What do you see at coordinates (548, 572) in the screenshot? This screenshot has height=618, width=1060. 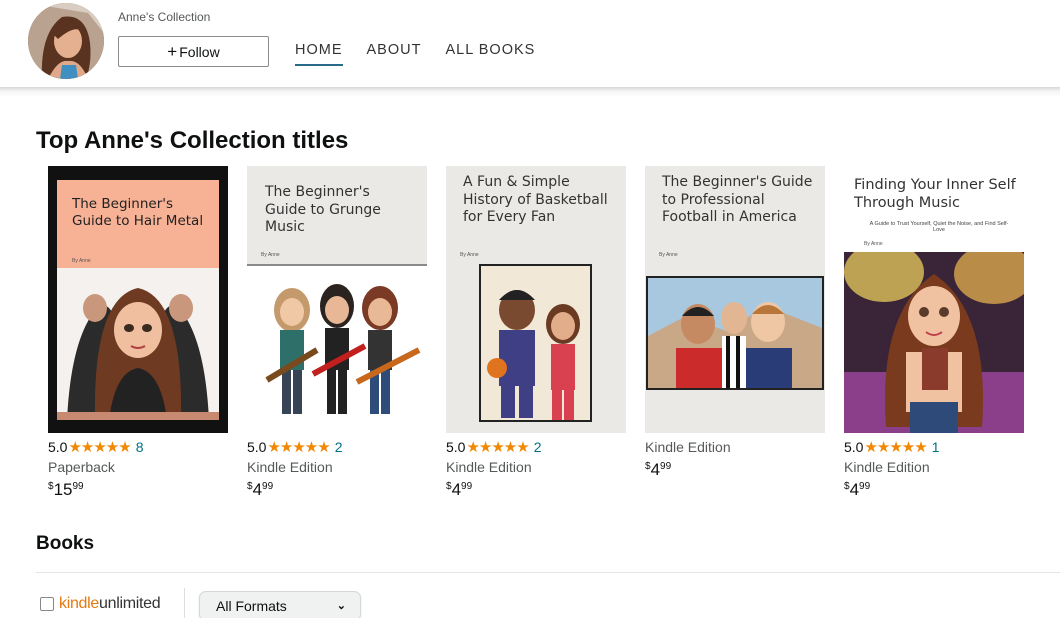 I see `section-divider` at bounding box center [548, 572].